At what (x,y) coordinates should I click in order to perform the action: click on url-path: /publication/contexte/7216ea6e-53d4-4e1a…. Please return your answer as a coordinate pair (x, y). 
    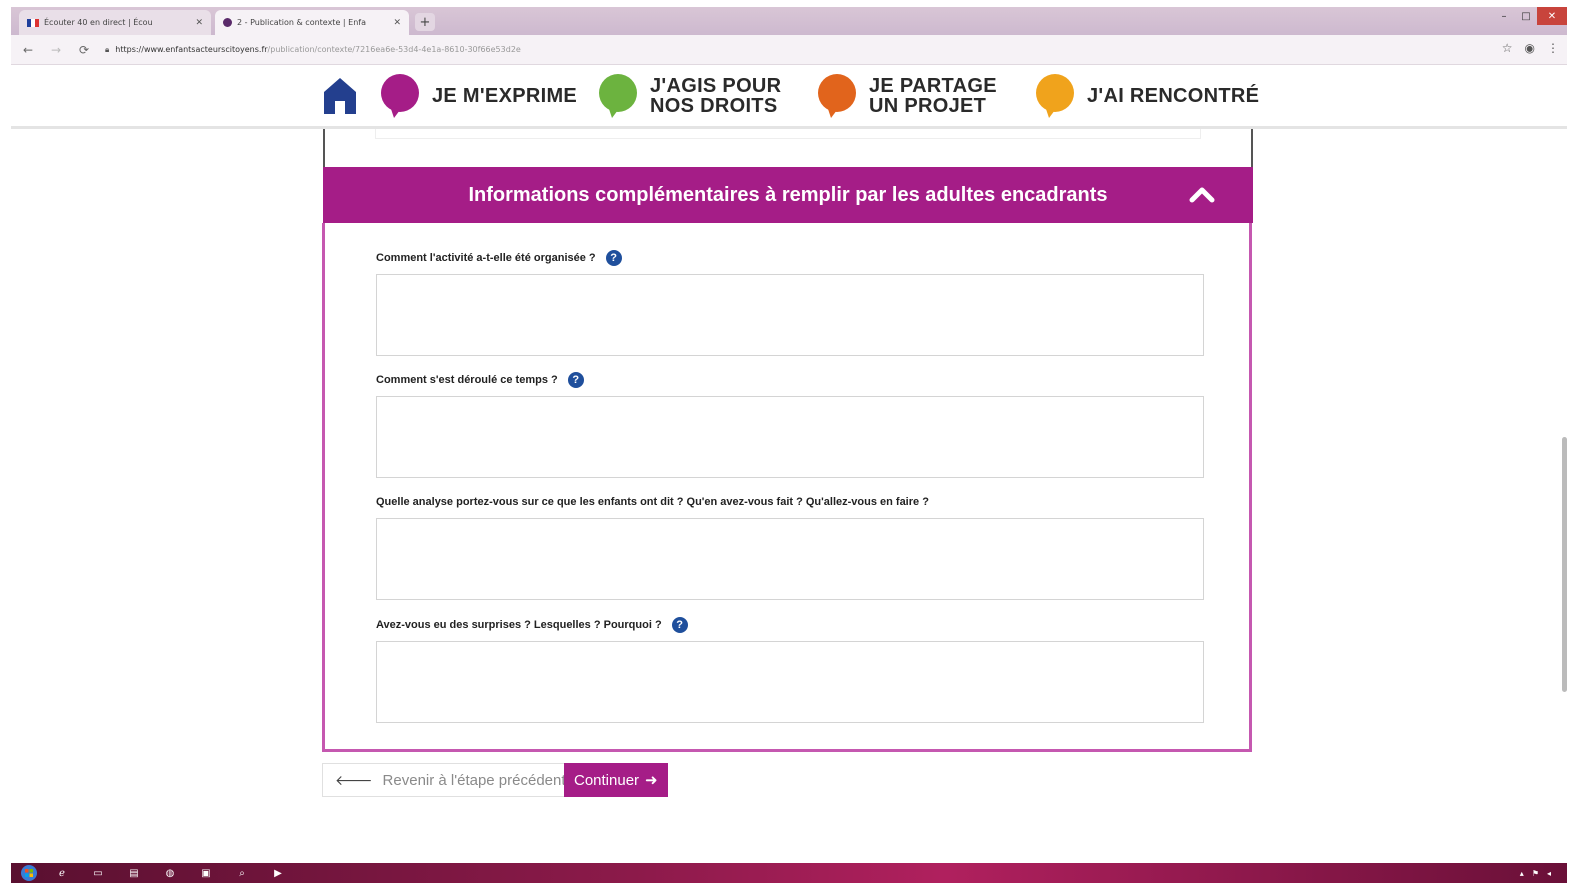
    Looking at the image, I should click on (394, 49).